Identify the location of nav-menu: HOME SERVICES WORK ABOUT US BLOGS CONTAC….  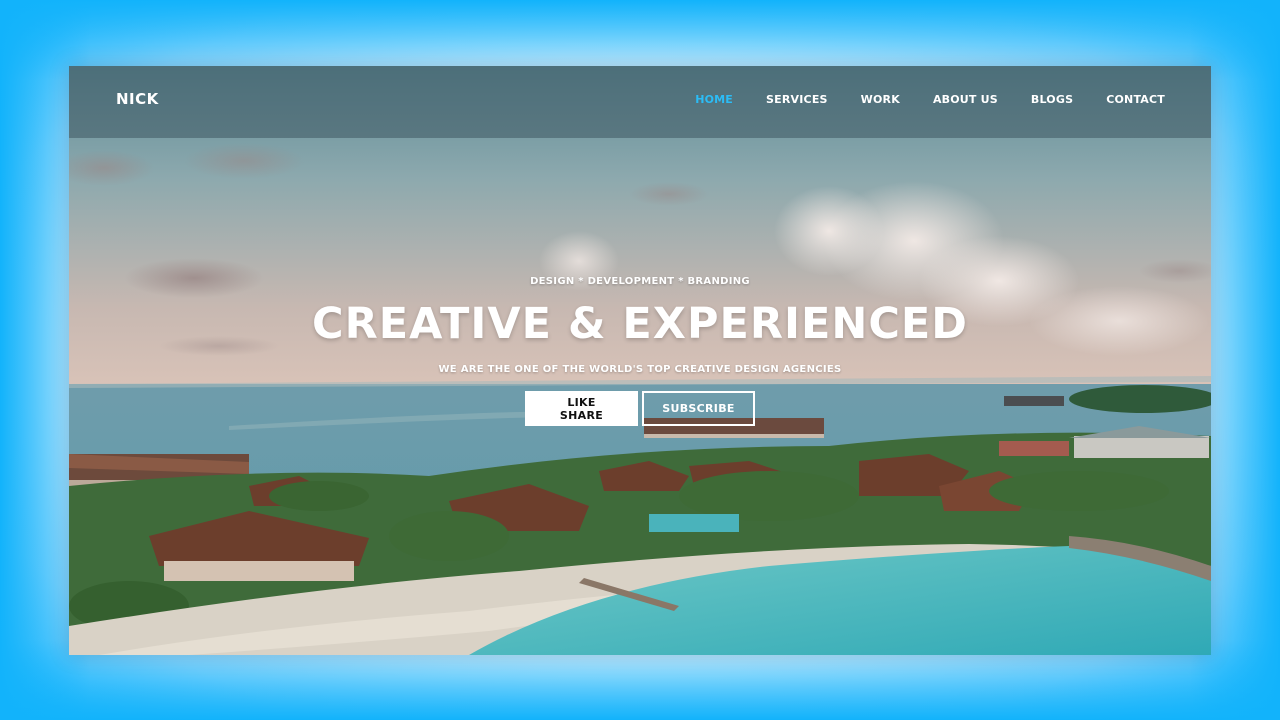
(930, 99).